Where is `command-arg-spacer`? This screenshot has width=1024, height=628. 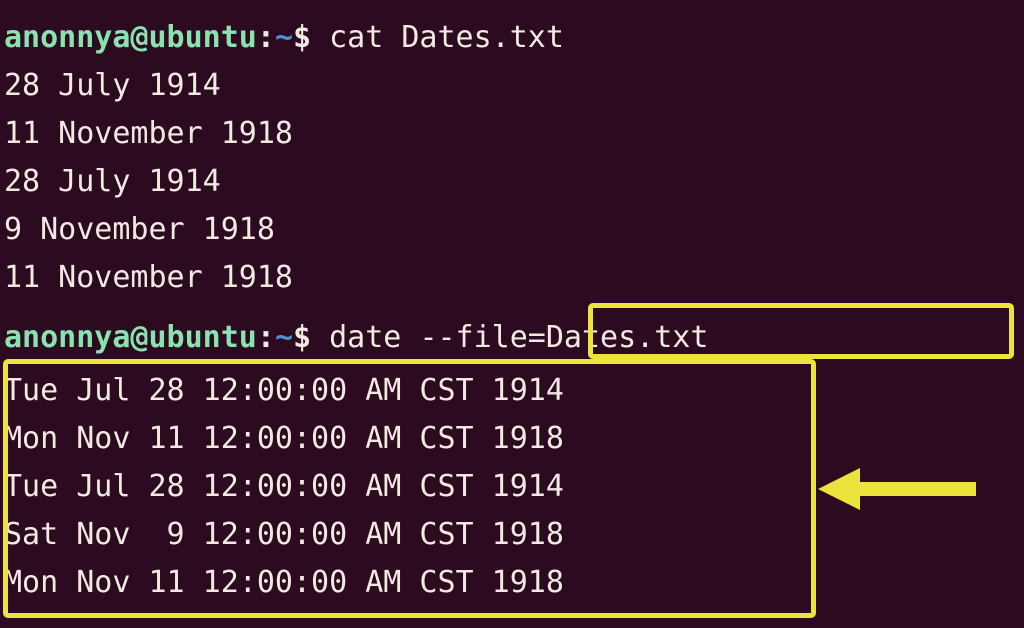 command-arg-spacer is located at coordinates (410, 337).